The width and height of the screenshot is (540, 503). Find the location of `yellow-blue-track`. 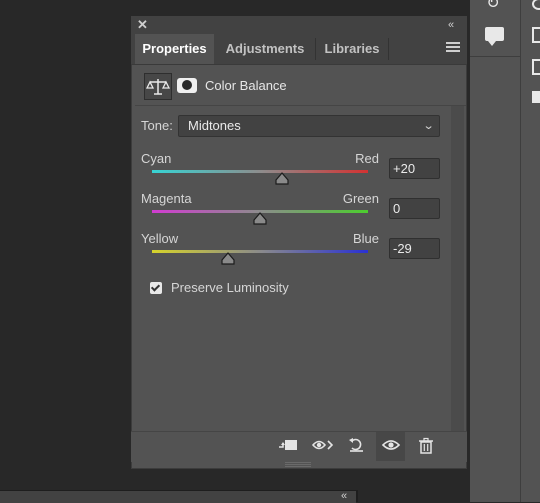

yellow-blue-track is located at coordinates (260, 251).